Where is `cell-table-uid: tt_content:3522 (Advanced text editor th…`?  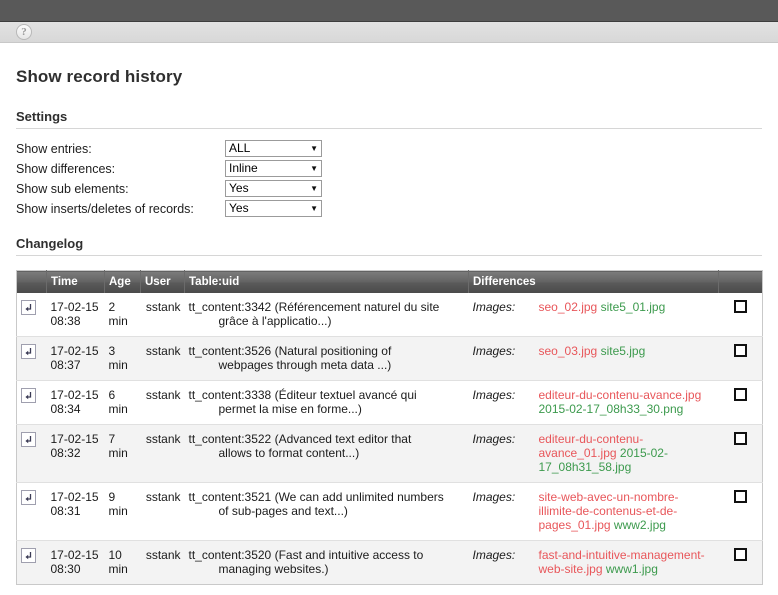 cell-table-uid: tt_content:3522 (Advanced text editor th… is located at coordinates (326, 453).